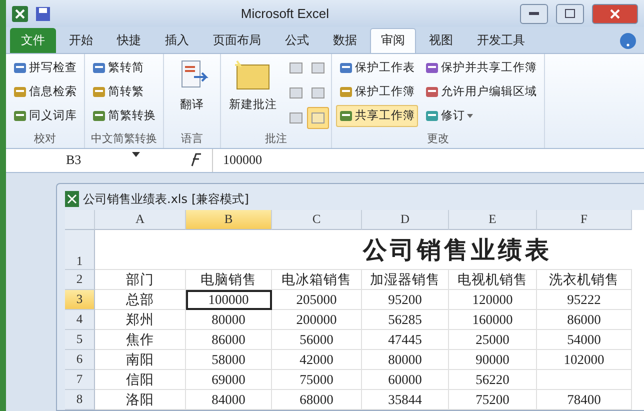  What do you see at coordinates (45, 91) in the screenshot?
I see `ribbon-button: 信息检索` at bounding box center [45, 91].